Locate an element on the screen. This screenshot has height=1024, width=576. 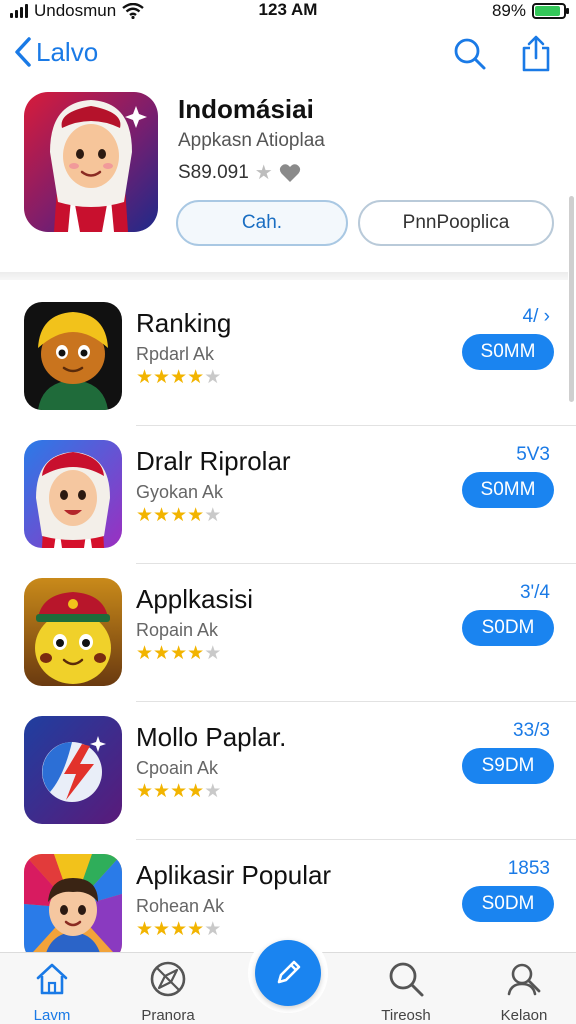
status-bar: Undosmun 123 AM 89% is located at coordinates (288, 12).